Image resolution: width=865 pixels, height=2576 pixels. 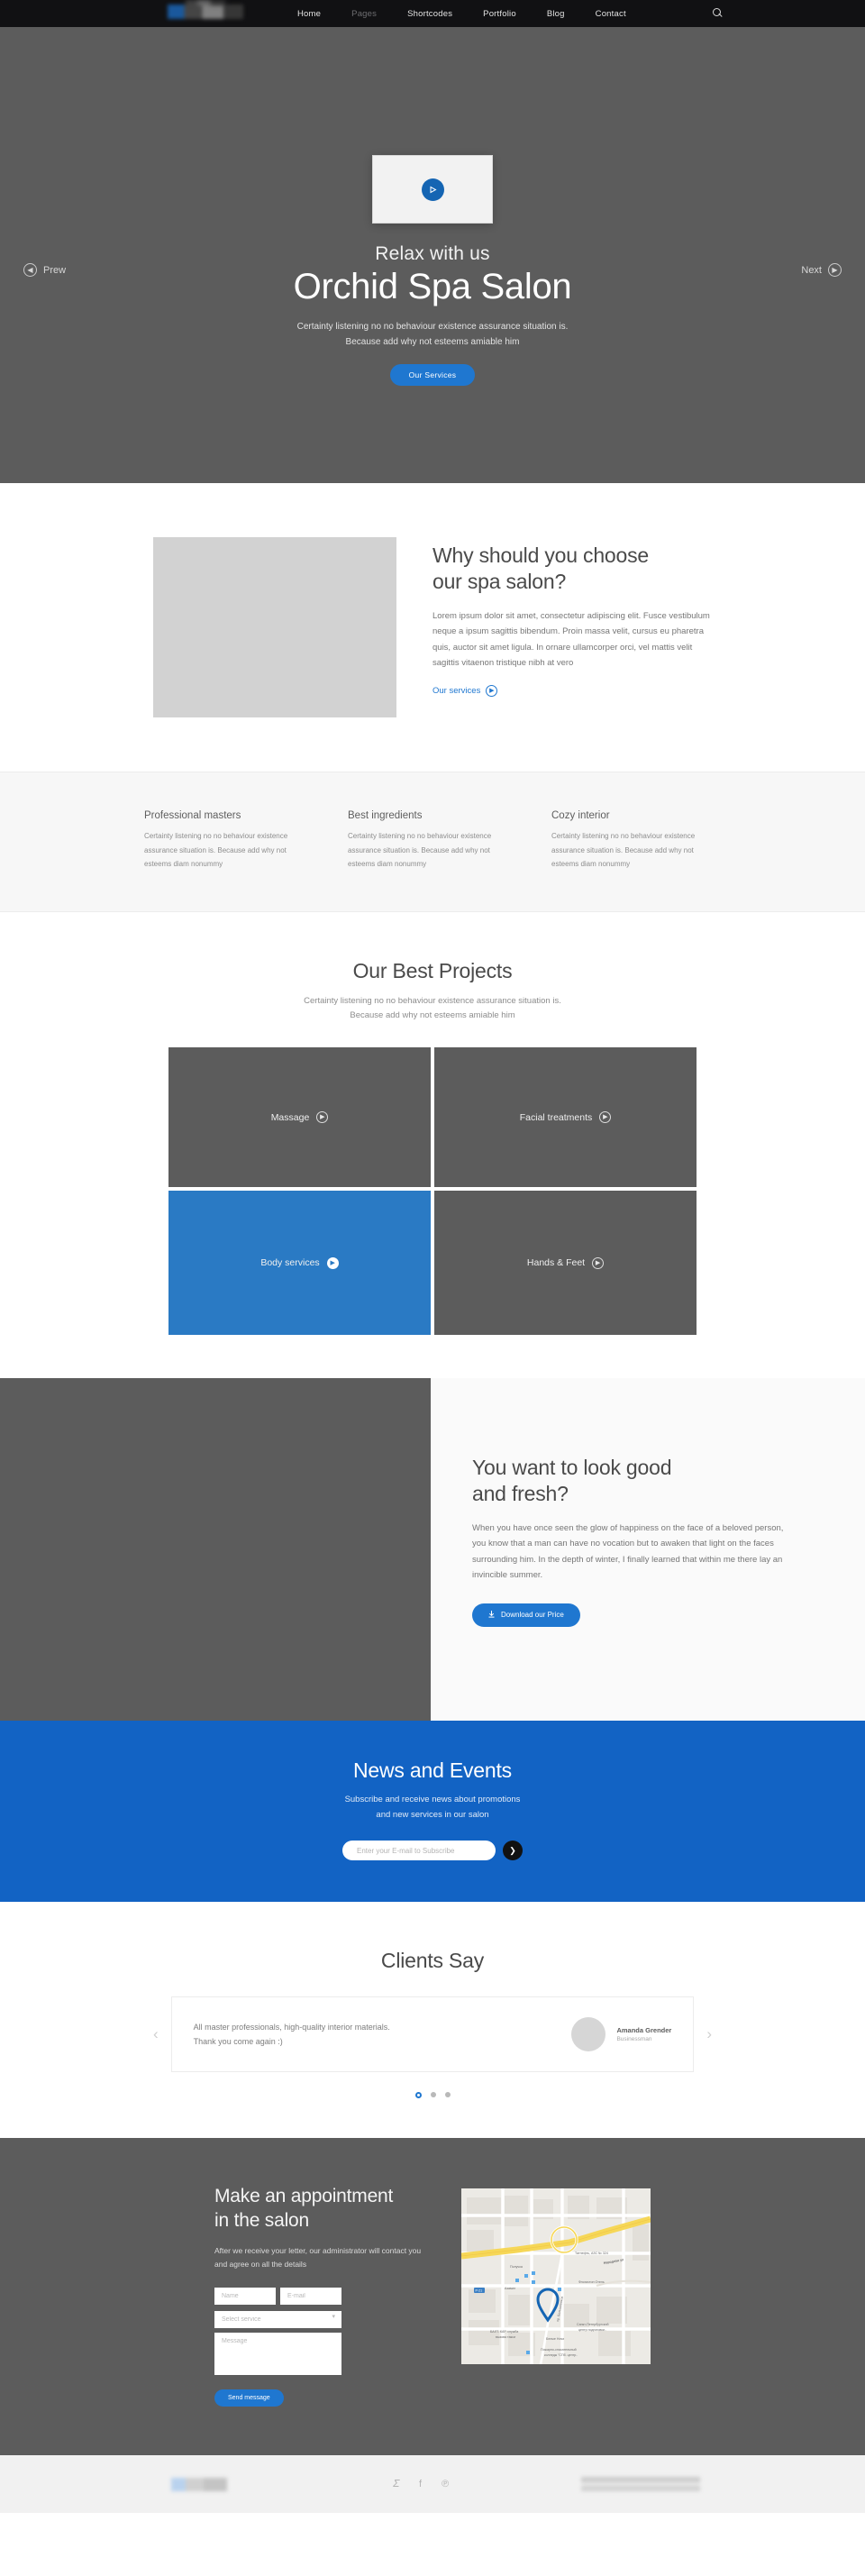 What do you see at coordinates (419, 1851) in the screenshot?
I see `newsletter-email-input` at bounding box center [419, 1851].